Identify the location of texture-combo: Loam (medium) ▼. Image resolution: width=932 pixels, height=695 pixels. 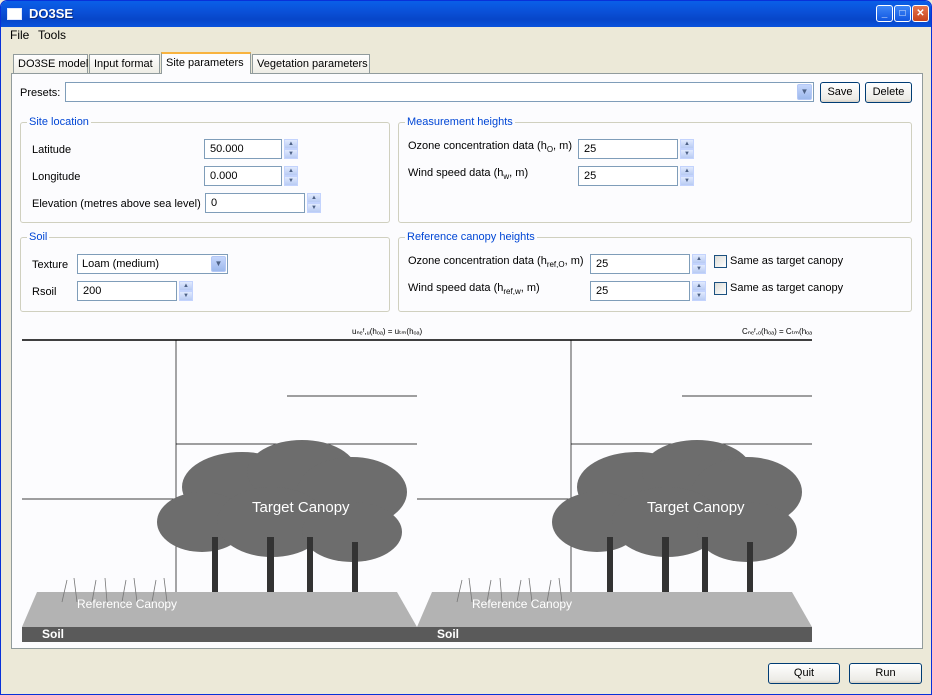
(152, 264).